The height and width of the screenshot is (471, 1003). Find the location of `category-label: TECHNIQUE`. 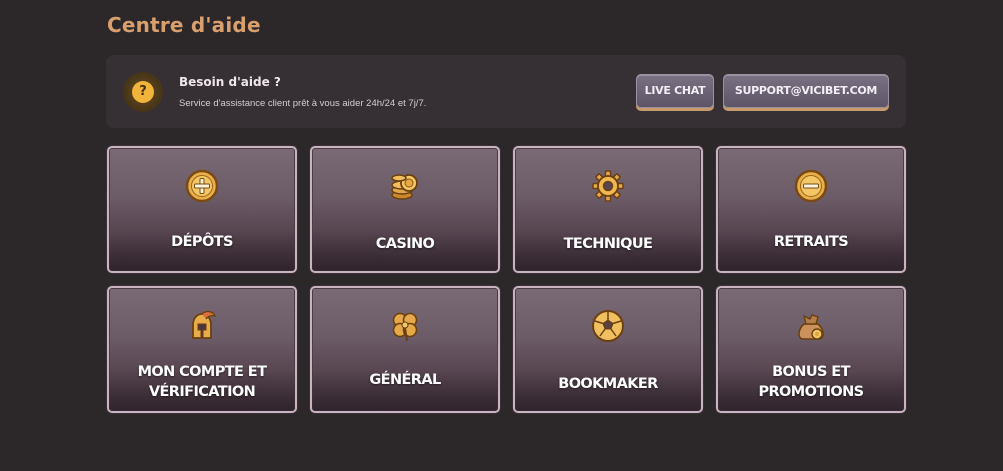

category-label: TECHNIQUE is located at coordinates (608, 244).